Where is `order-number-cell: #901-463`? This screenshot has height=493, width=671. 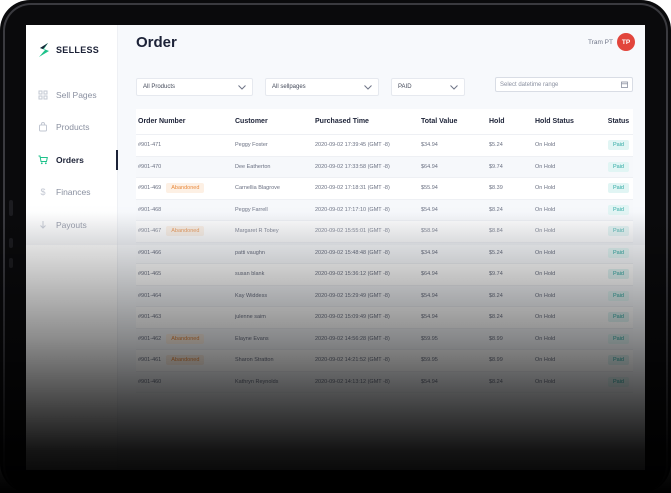 order-number-cell: #901-463 is located at coordinates (185, 317).